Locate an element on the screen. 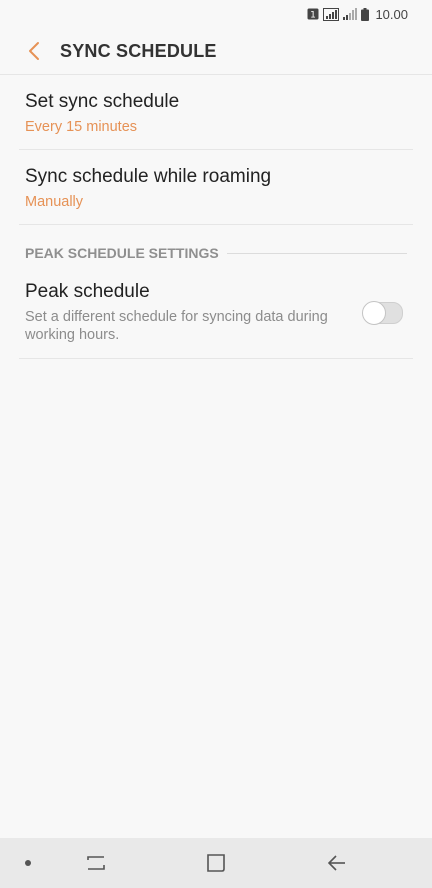 This screenshot has height=888, width=432. back-button is located at coordinates (34, 51).